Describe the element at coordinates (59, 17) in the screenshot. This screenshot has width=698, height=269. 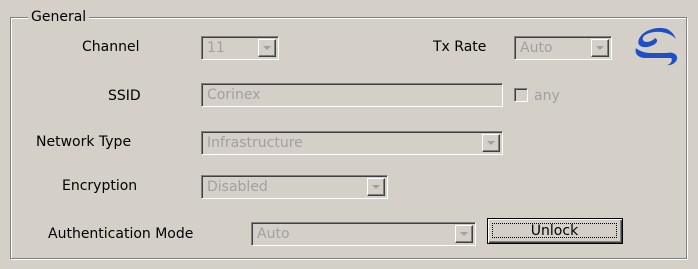
I see `groupbox-title: General` at that location.